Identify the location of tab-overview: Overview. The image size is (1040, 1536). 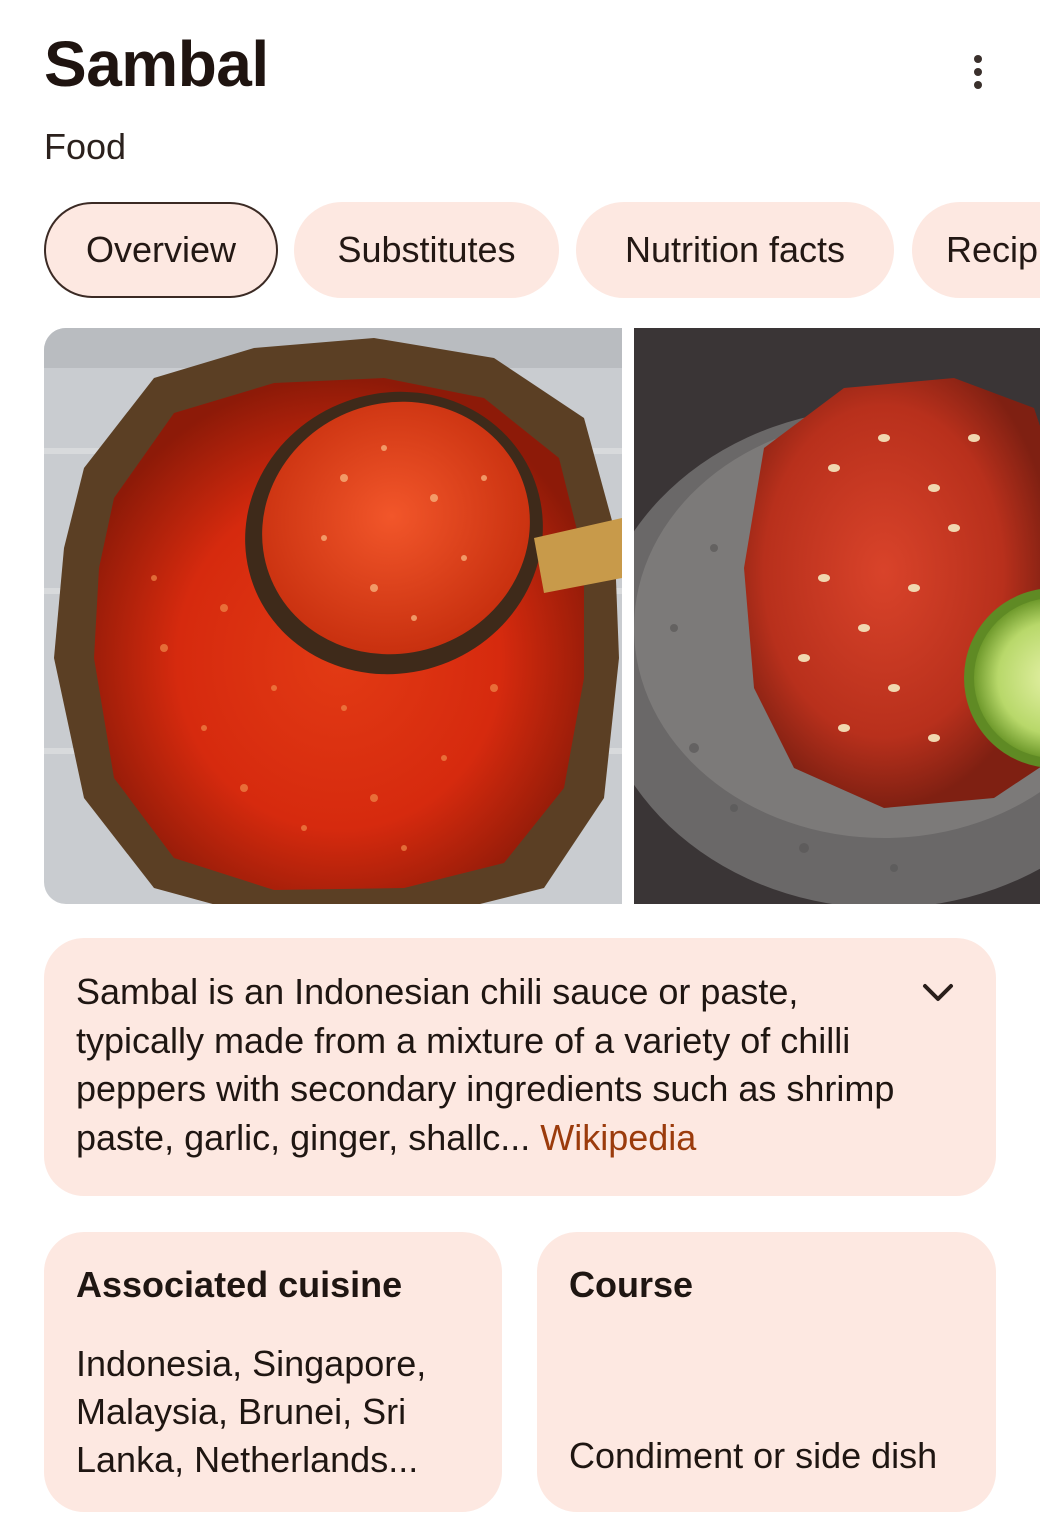
(161, 250).